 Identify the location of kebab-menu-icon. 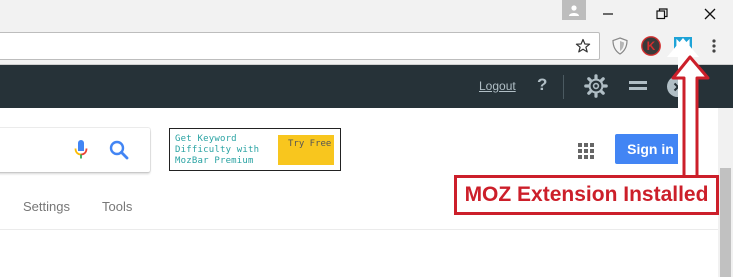
(714, 46).